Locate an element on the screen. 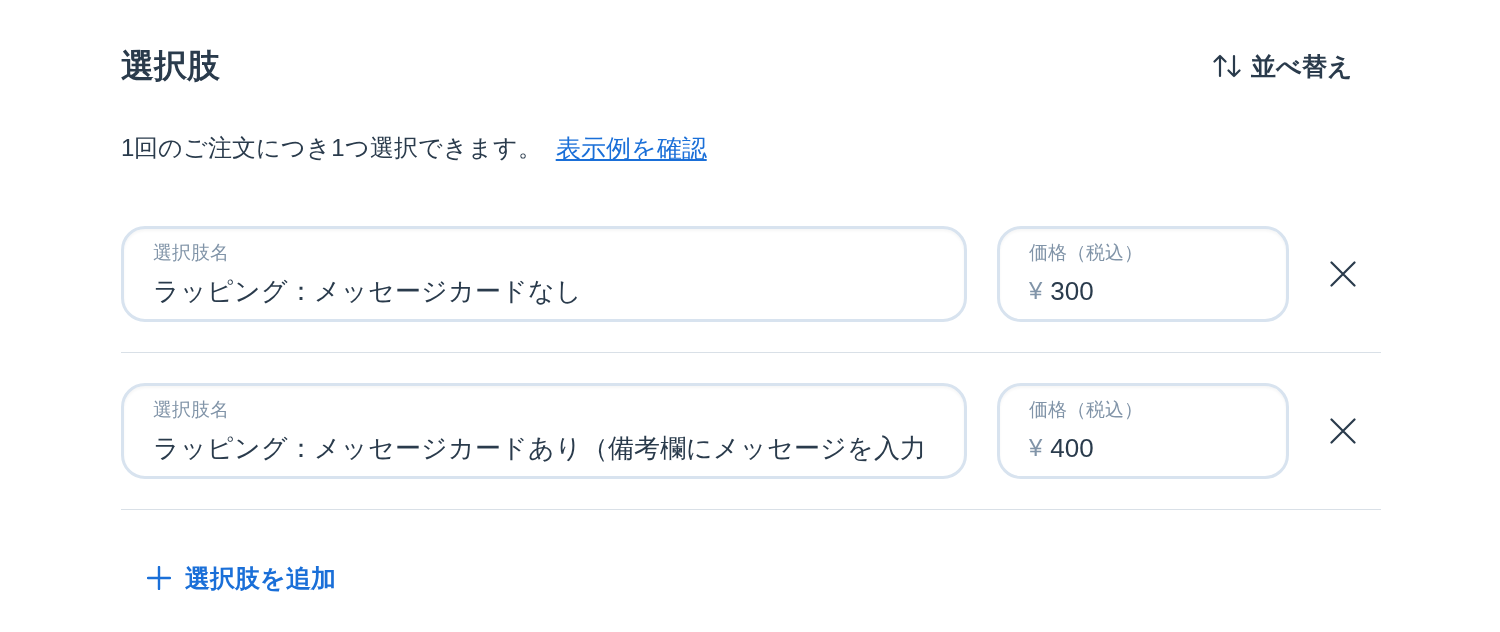 The height and width of the screenshot is (632, 1500). sort-button: 並べ替え is located at coordinates (1283, 66).